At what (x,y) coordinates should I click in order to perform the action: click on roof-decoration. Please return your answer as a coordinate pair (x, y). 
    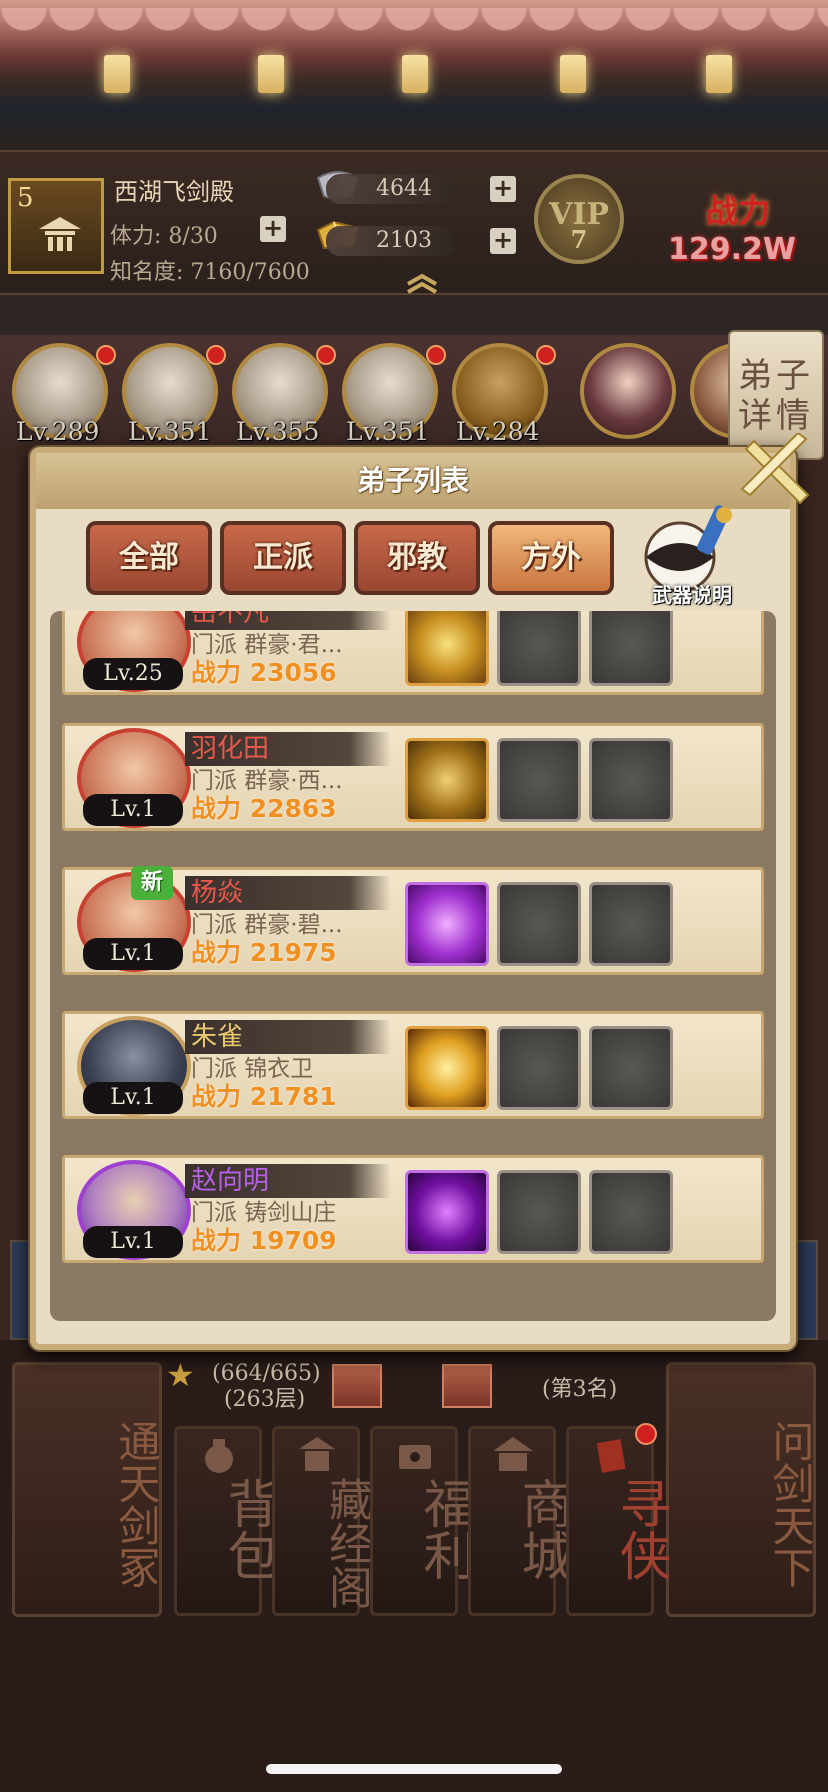
    Looking at the image, I should click on (414, 75).